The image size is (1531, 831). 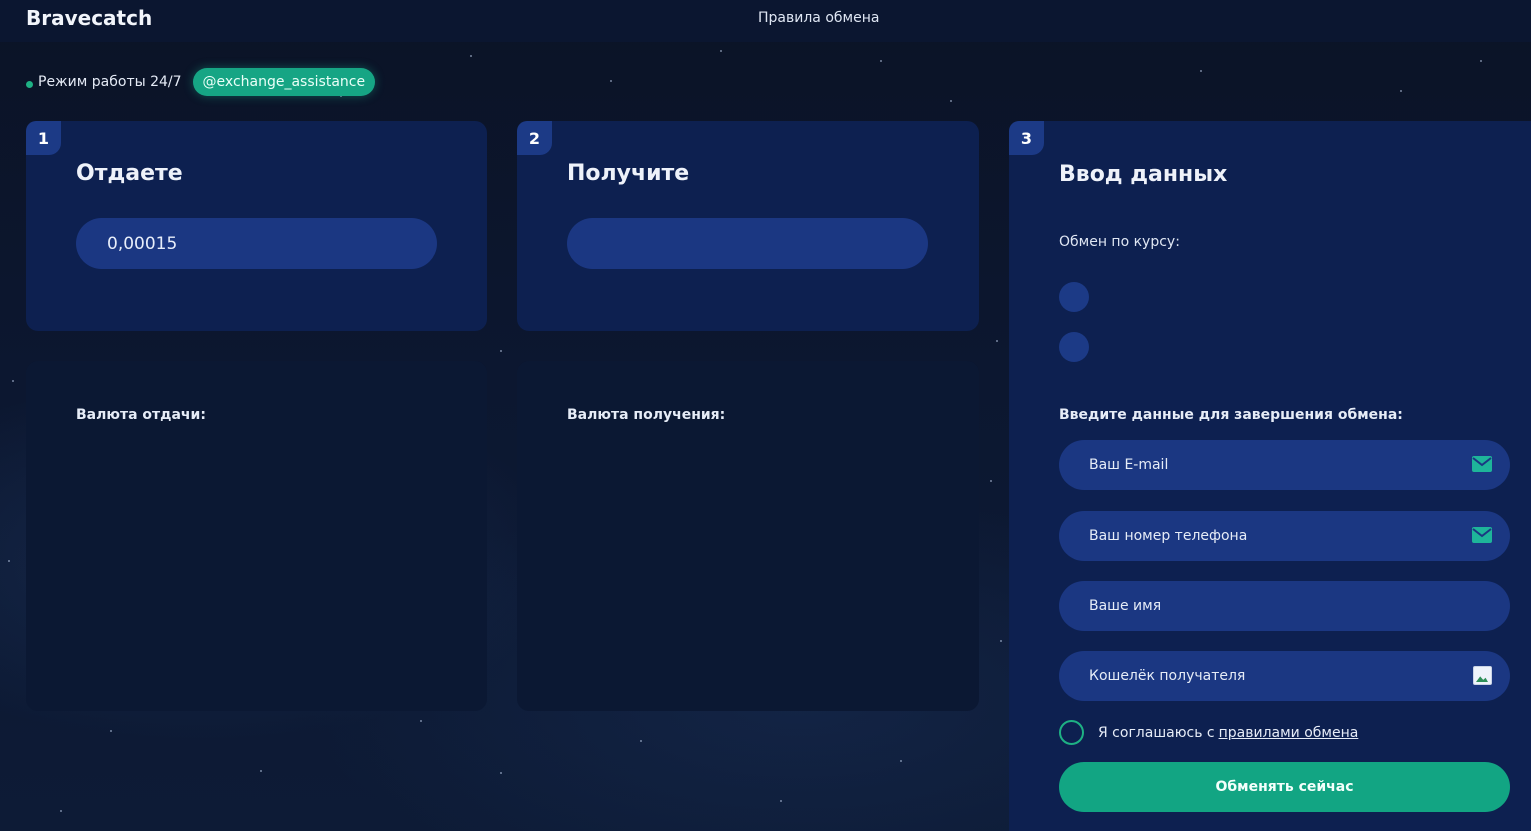 I want to click on telegram-contact-badge: @exchange_assistance, so click(x=284, y=82).